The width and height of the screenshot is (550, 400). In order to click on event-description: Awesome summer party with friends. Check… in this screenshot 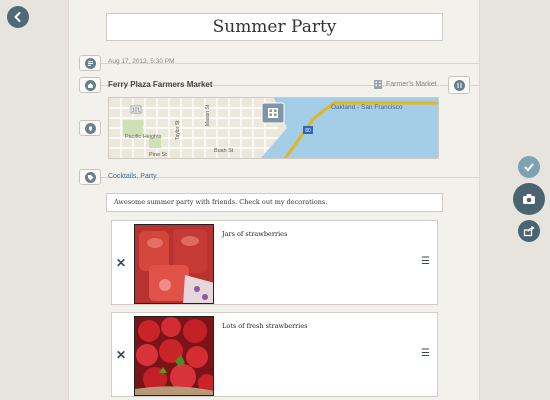, I will do `click(274, 202)`.